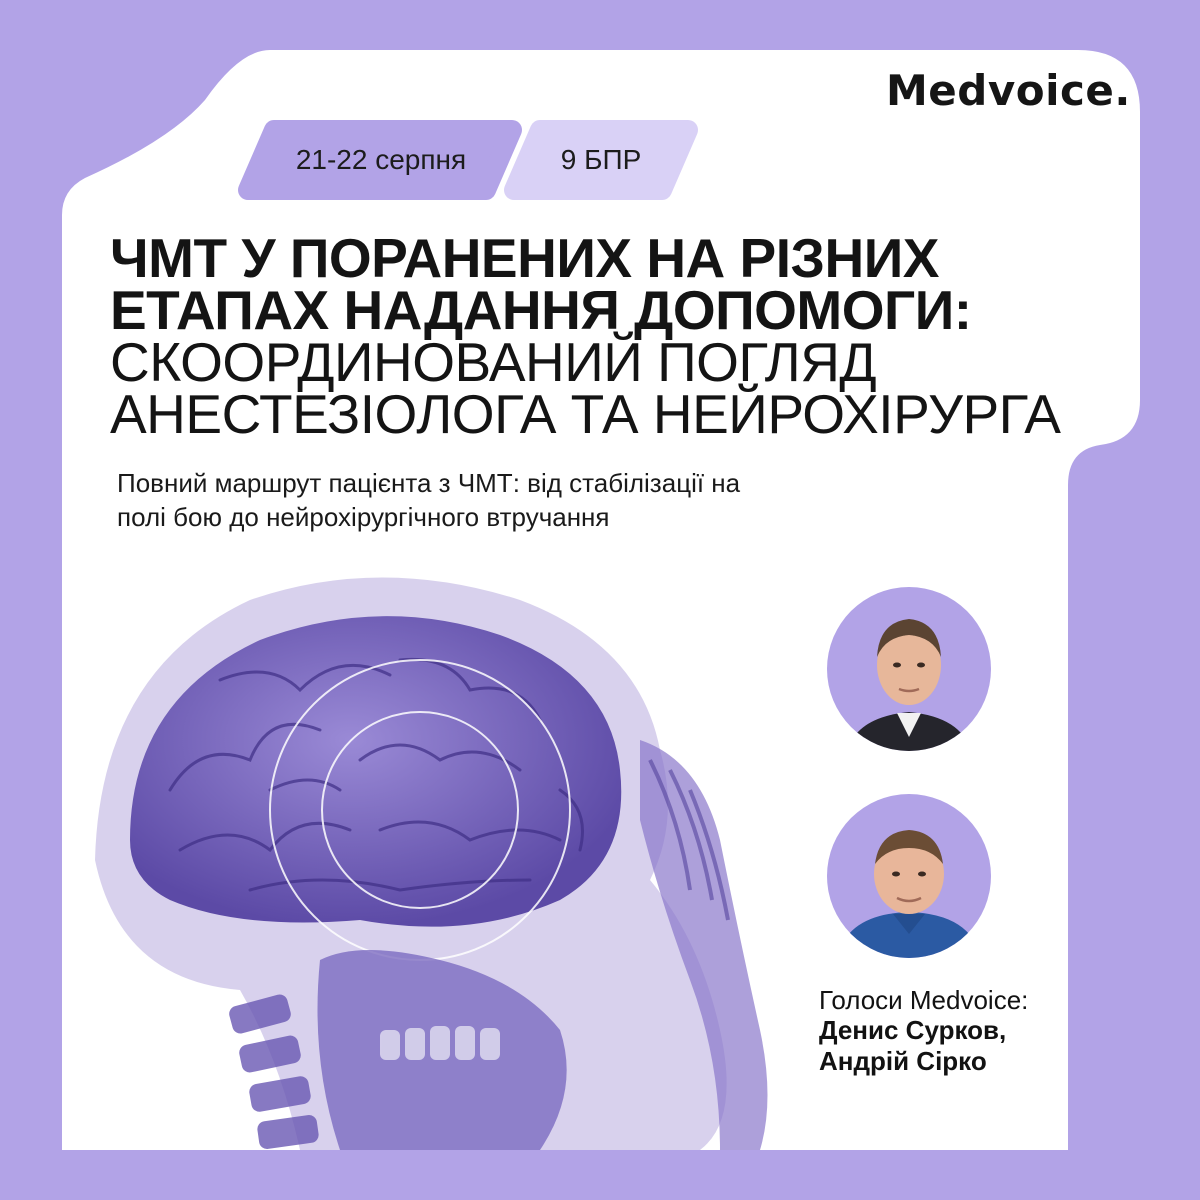 The image size is (1200, 1200). I want to click on speaker-name-2: Андрій Сірко, so click(903, 1061).